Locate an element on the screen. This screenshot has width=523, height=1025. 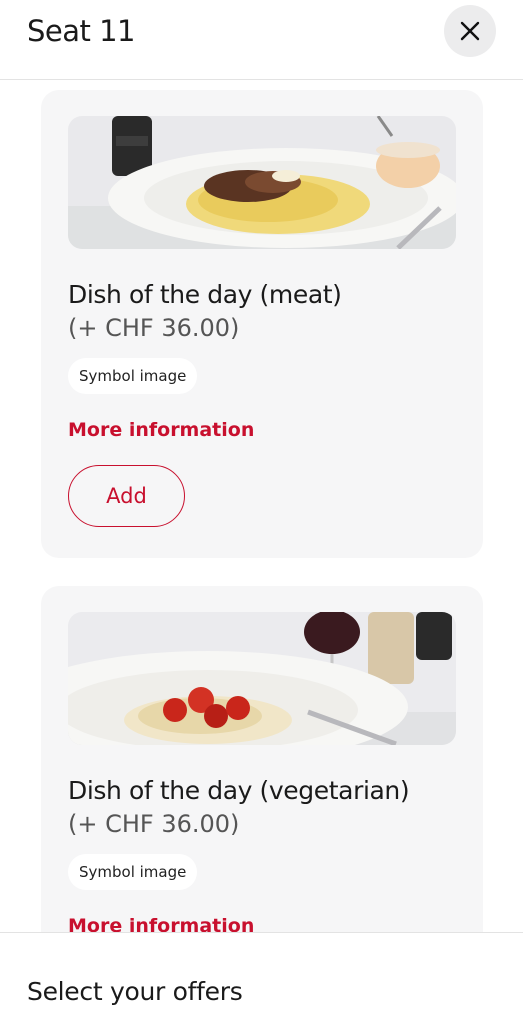
select-offers-heading: Select your offers is located at coordinates (135, 991).